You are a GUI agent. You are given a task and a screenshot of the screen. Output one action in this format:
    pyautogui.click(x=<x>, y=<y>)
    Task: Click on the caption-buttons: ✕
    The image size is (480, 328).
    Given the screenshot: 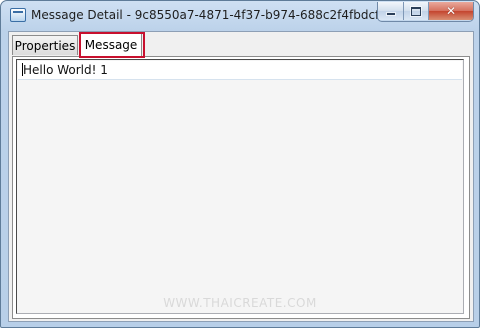 What is the action you would take?
    pyautogui.click(x=425, y=12)
    